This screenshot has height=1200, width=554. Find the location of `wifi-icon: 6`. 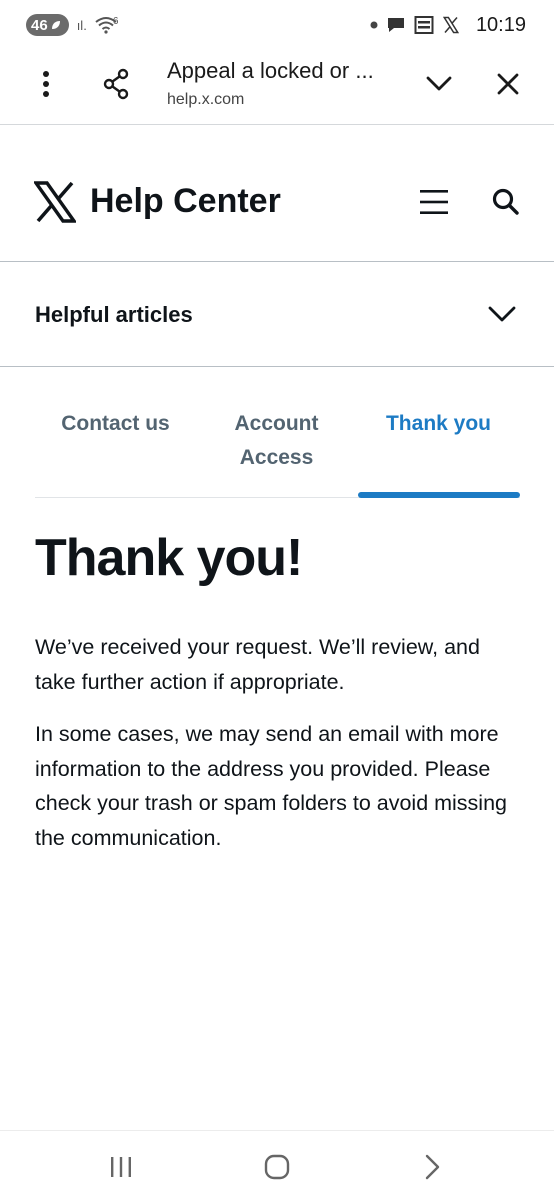

wifi-icon: 6 is located at coordinates (107, 24).